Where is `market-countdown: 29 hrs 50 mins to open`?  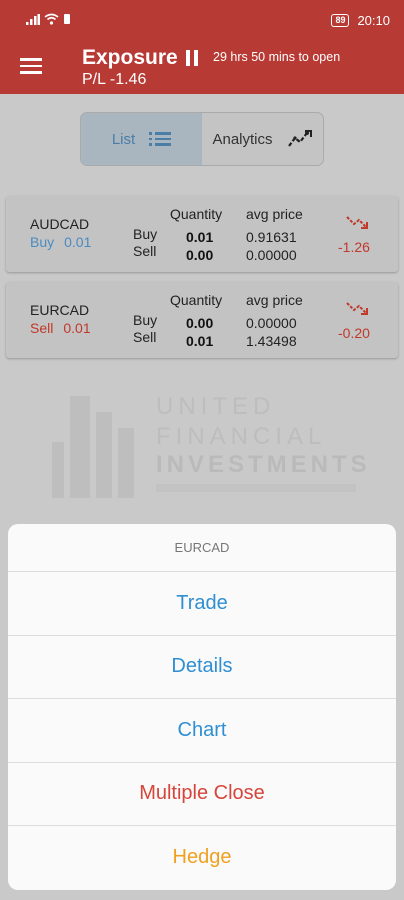 market-countdown: 29 hrs 50 mins to open is located at coordinates (277, 57).